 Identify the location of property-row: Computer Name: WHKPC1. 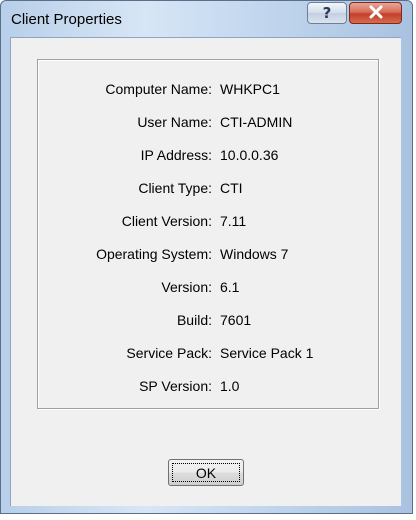
(208, 89).